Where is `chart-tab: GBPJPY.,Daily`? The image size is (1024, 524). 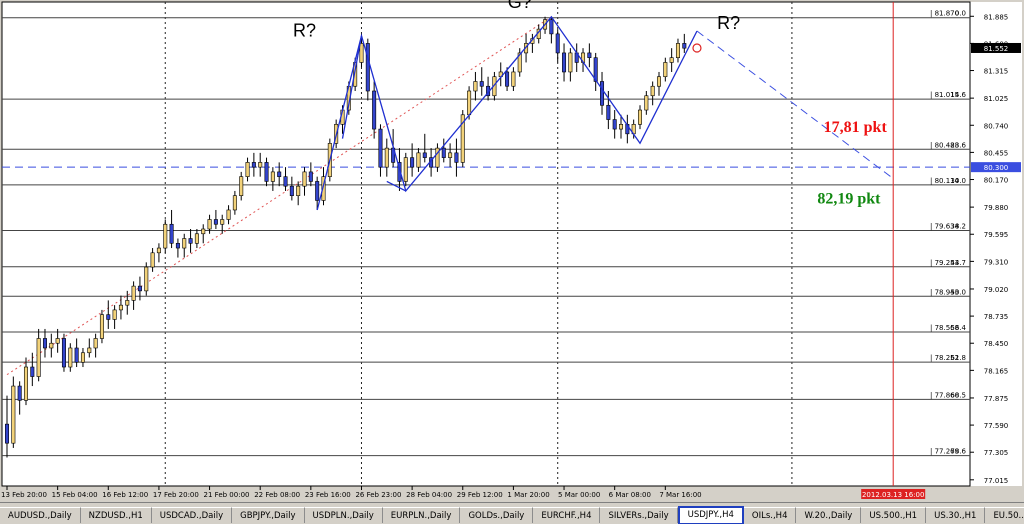 chart-tab: GBPJPY.,Daily is located at coordinates (268, 515).